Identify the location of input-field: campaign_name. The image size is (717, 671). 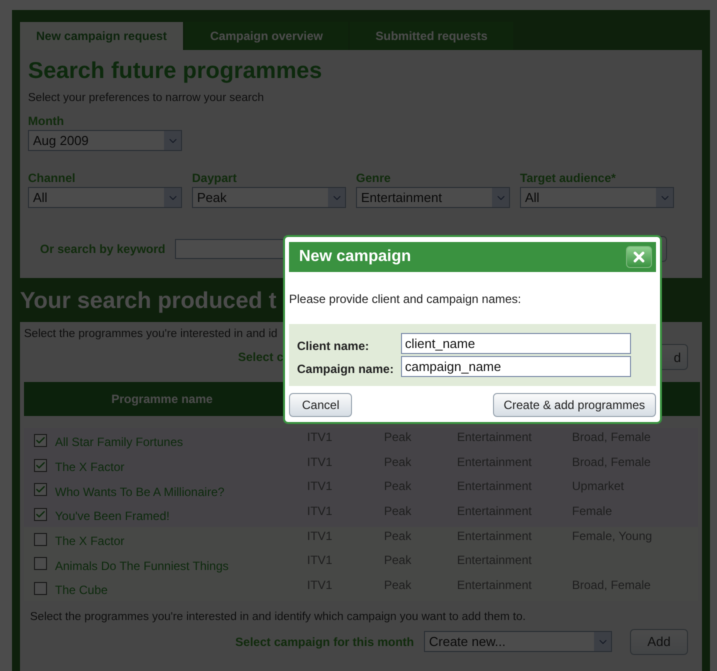
(516, 366).